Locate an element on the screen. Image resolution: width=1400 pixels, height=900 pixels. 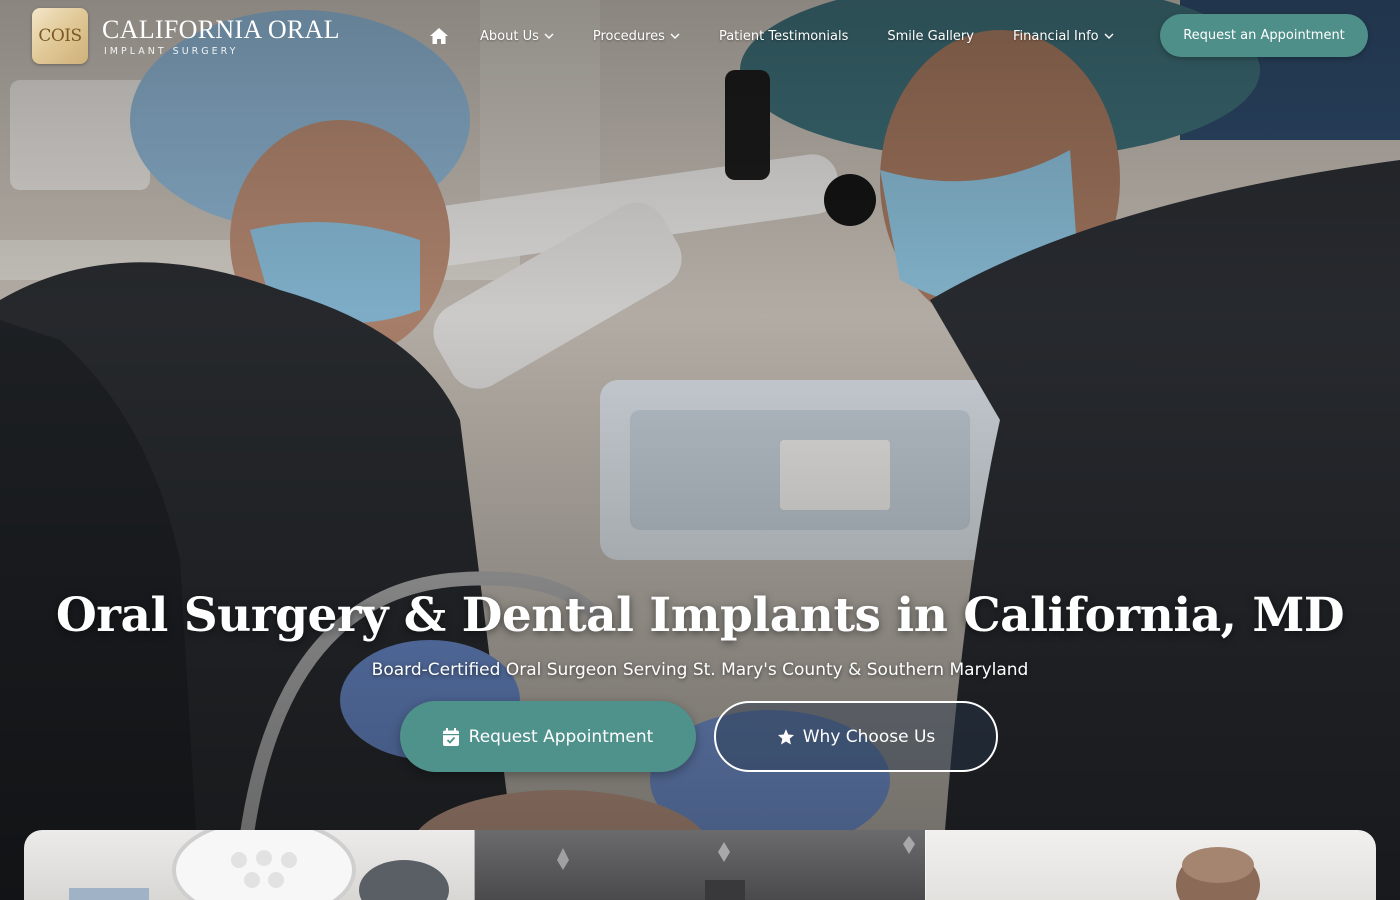
nav-item-label: Patient Testimonials is located at coordinates (783, 36).